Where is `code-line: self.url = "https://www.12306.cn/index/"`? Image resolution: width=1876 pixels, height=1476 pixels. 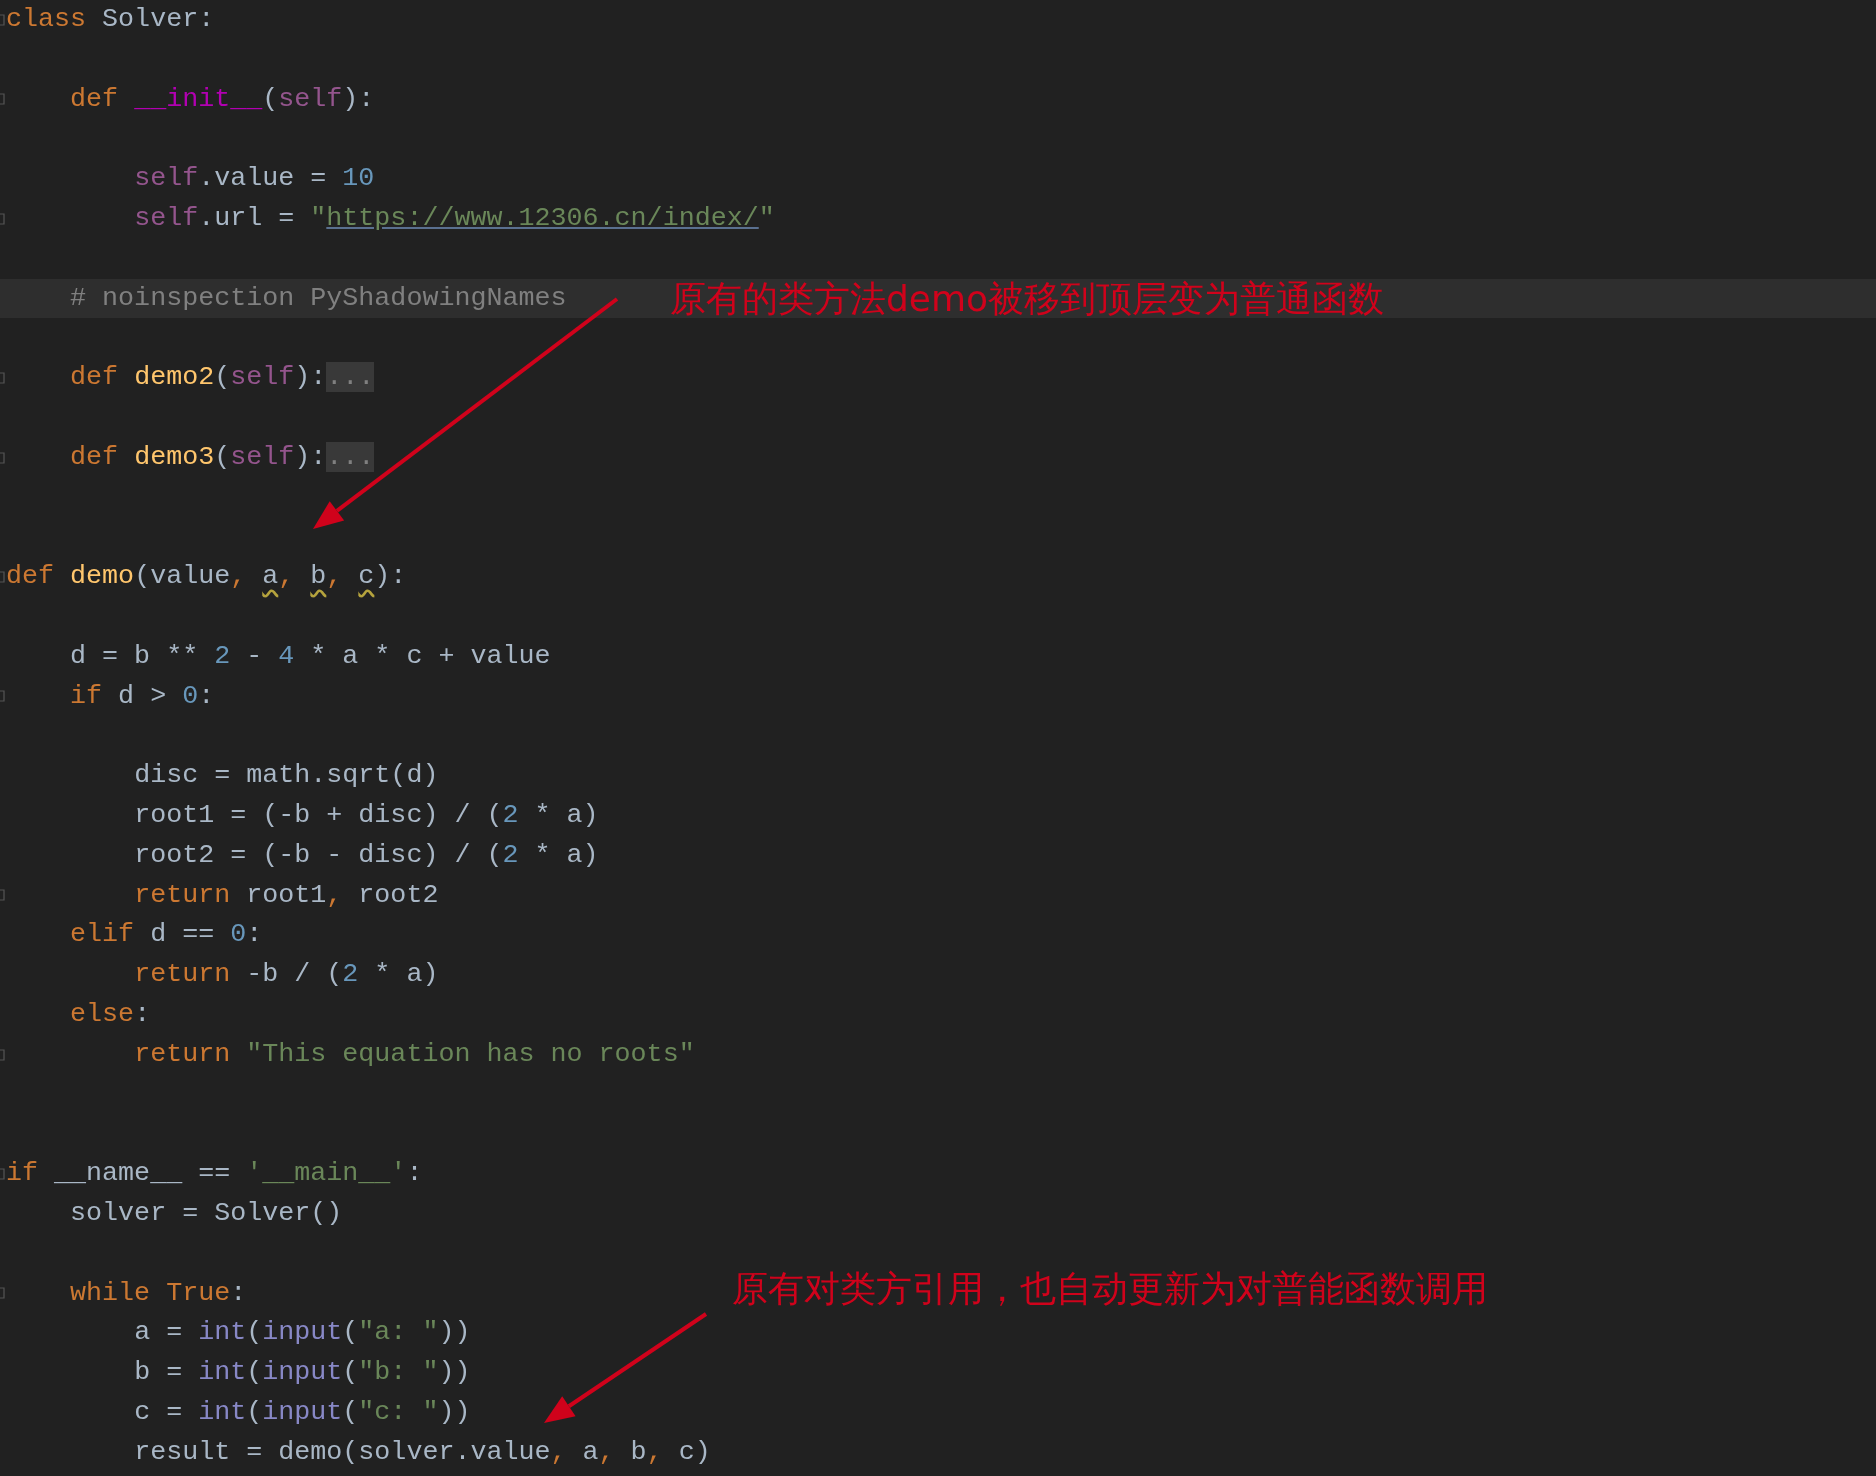 code-line: self.url = "https://www.12306.cn/index/" is located at coordinates (454, 218).